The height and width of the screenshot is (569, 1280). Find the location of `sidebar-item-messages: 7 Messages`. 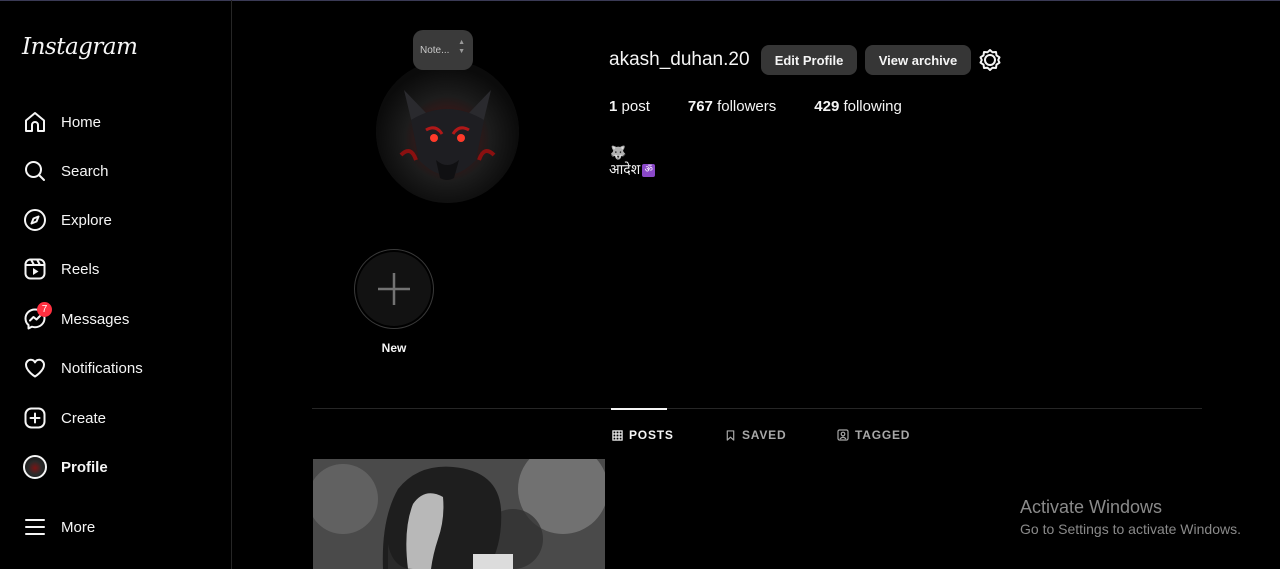

sidebar-item-messages: 7 Messages is located at coordinates (114, 319).